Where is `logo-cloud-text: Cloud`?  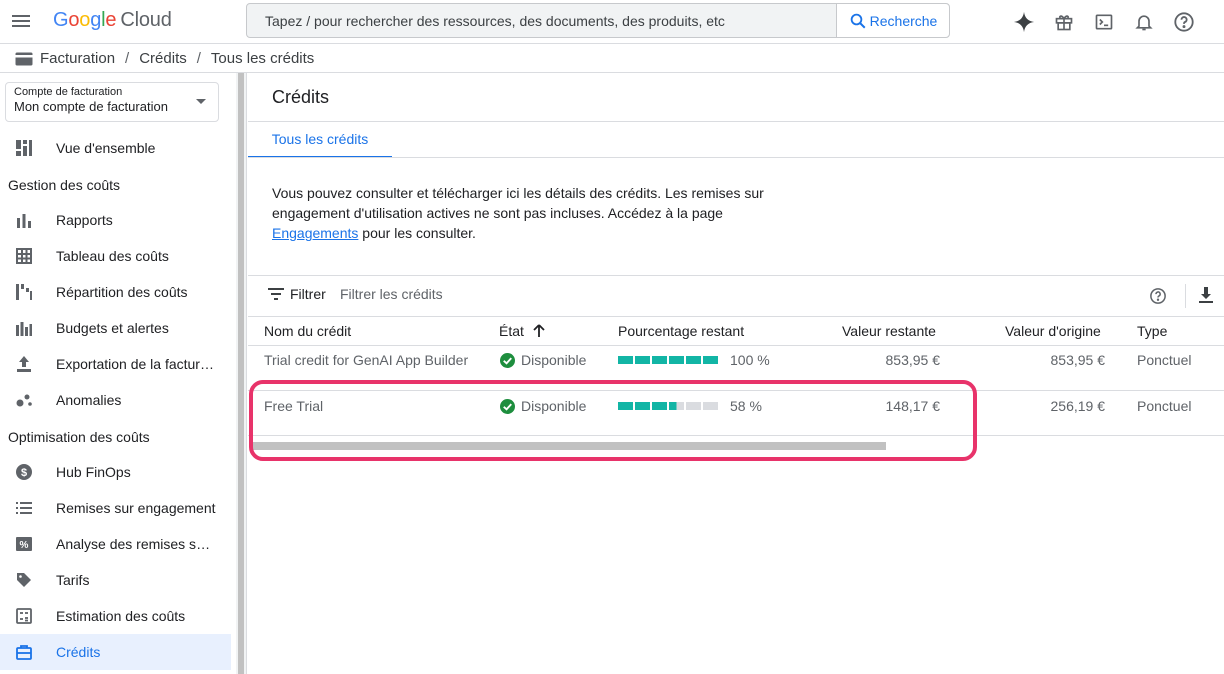
logo-cloud-text: Cloud is located at coordinates (146, 20).